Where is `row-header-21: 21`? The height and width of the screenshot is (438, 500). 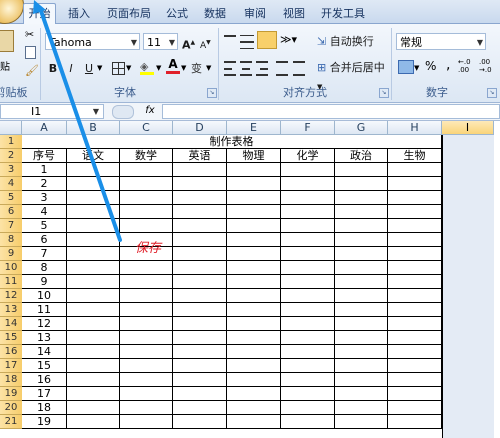 row-header-21: 21 is located at coordinates (11, 422).